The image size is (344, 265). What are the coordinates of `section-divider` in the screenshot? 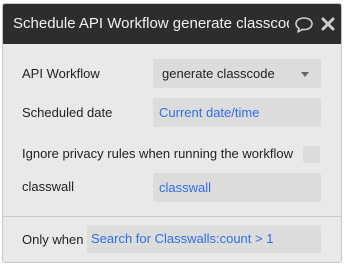 It's located at (172, 216).